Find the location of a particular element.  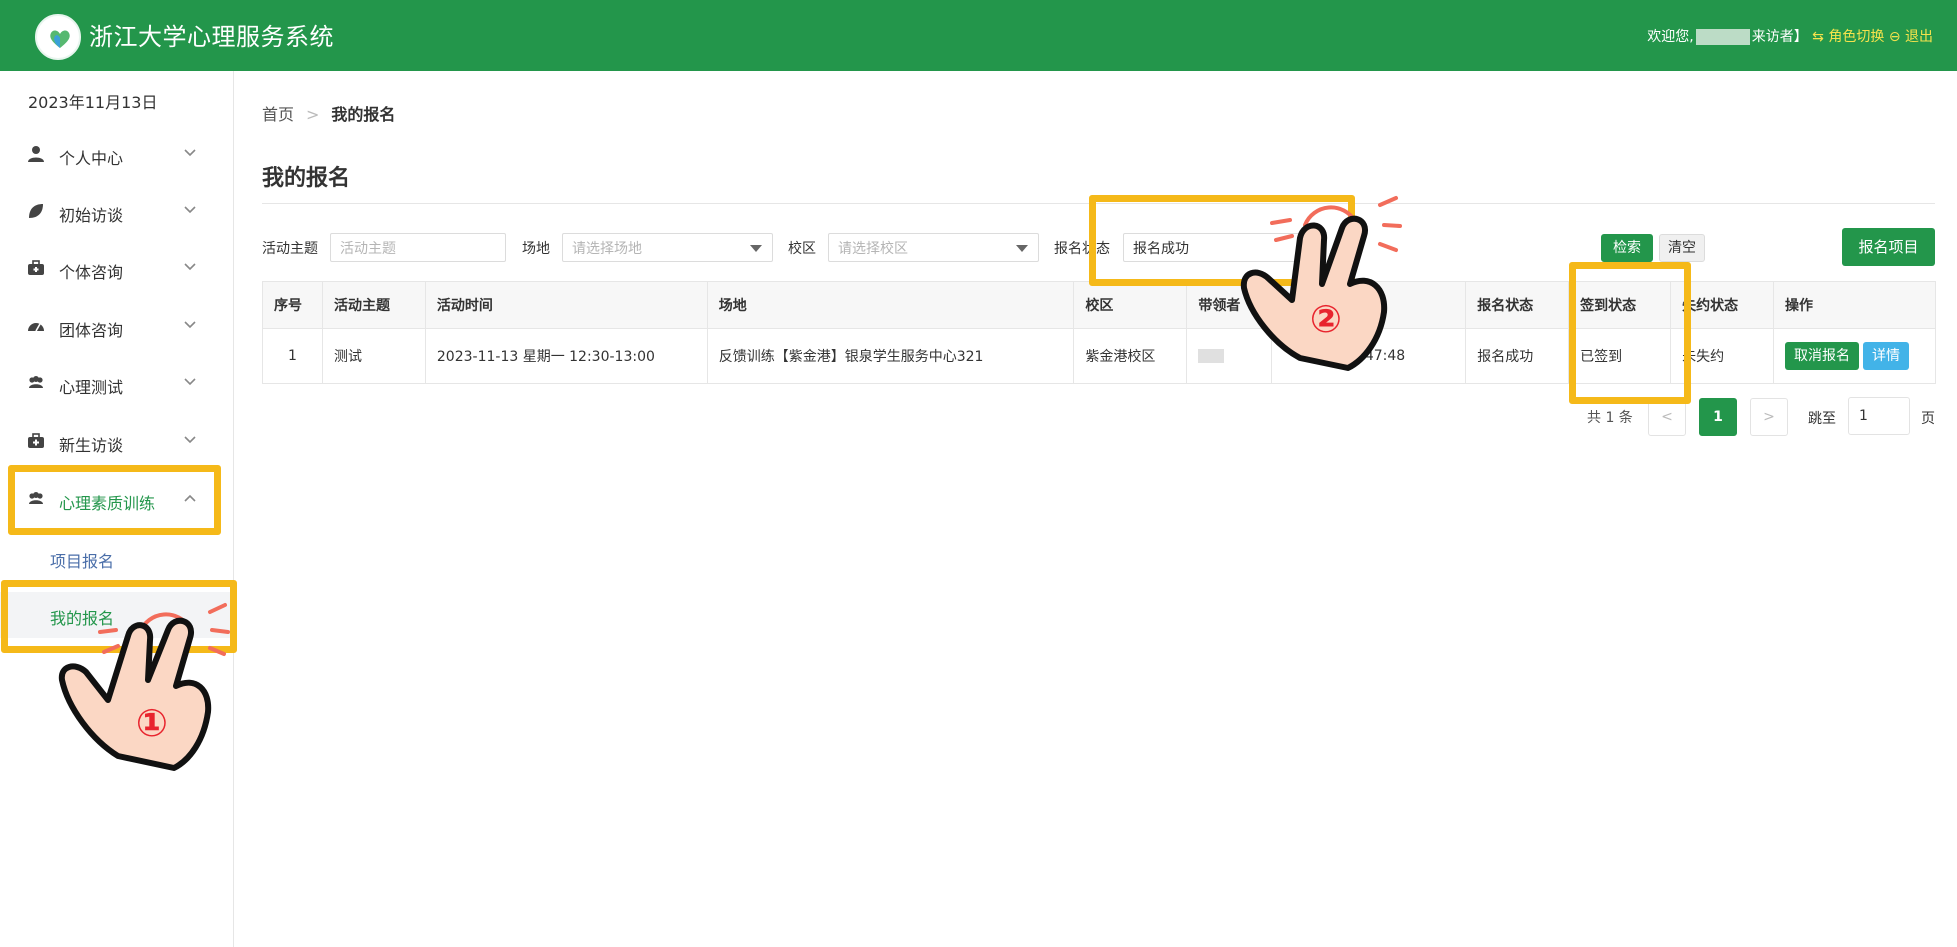

step-2-label: ② is located at coordinates (1326, 319).